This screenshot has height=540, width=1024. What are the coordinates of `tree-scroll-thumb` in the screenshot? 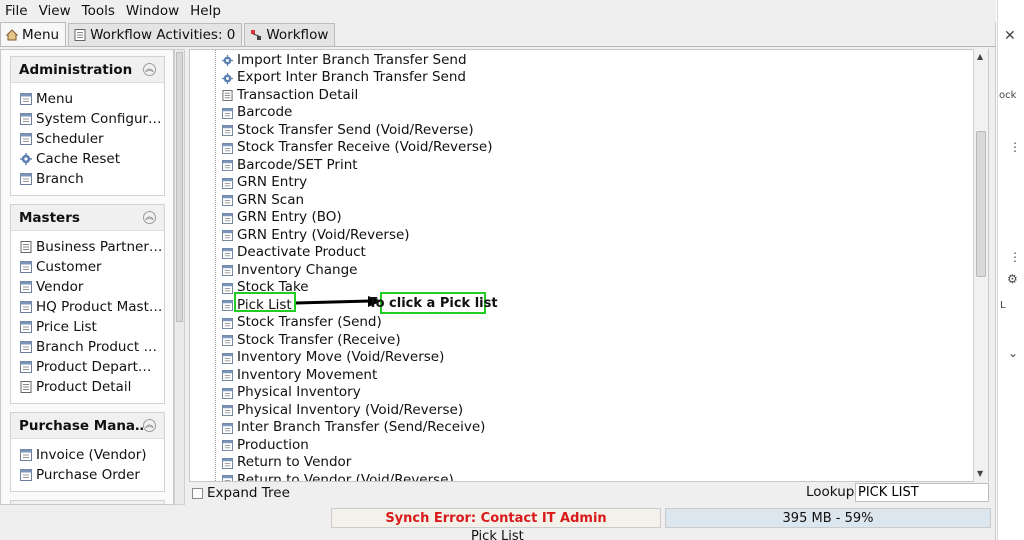 It's located at (981, 204).